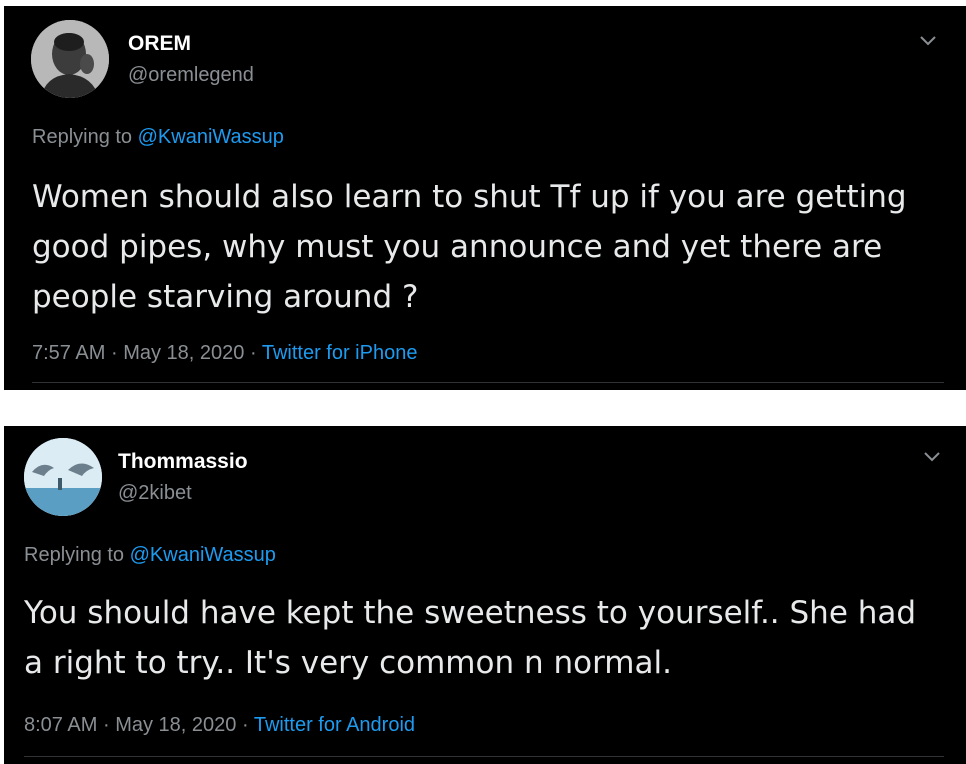 This screenshot has height=764, width=966. I want to click on user-handle: @oremlegend, so click(191, 75).